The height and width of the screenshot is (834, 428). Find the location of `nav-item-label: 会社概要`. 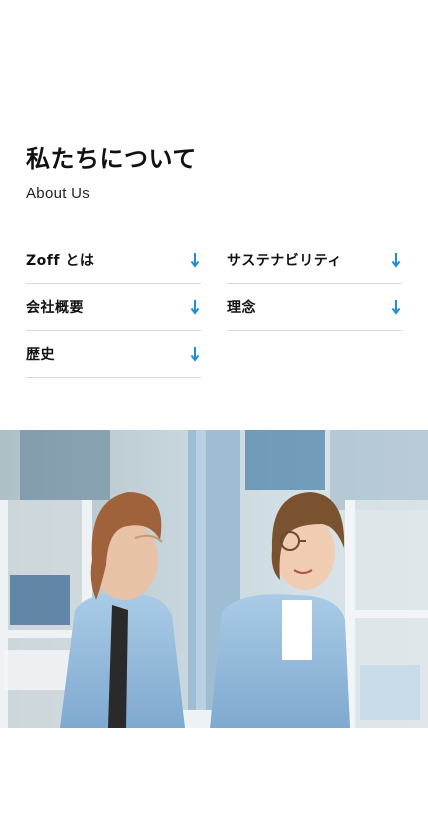

nav-item-label: 会社概要 is located at coordinates (55, 308).